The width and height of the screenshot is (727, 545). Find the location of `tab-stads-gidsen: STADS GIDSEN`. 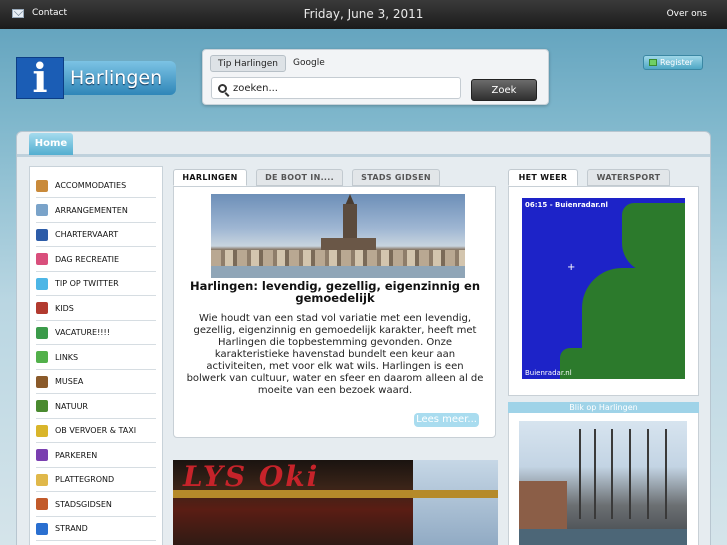

tab-stads-gidsen: STADS GIDSEN is located at coordinates (396, 177).